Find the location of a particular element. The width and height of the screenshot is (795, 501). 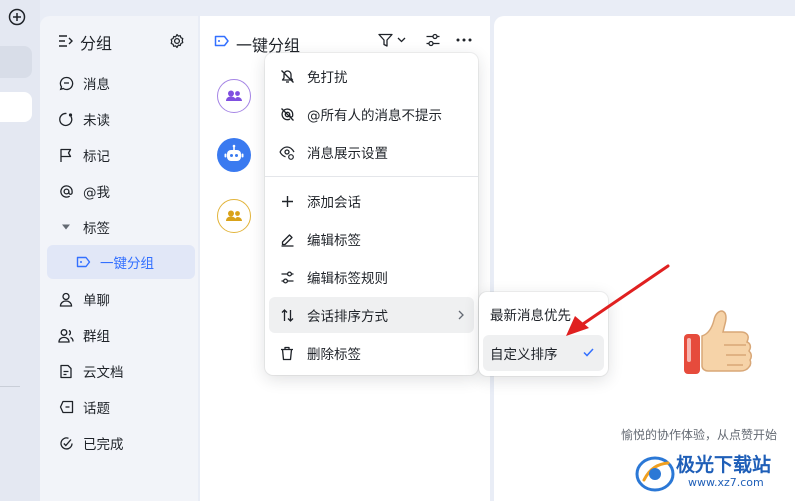

pencil-icon is located at coordinates (287, 239).